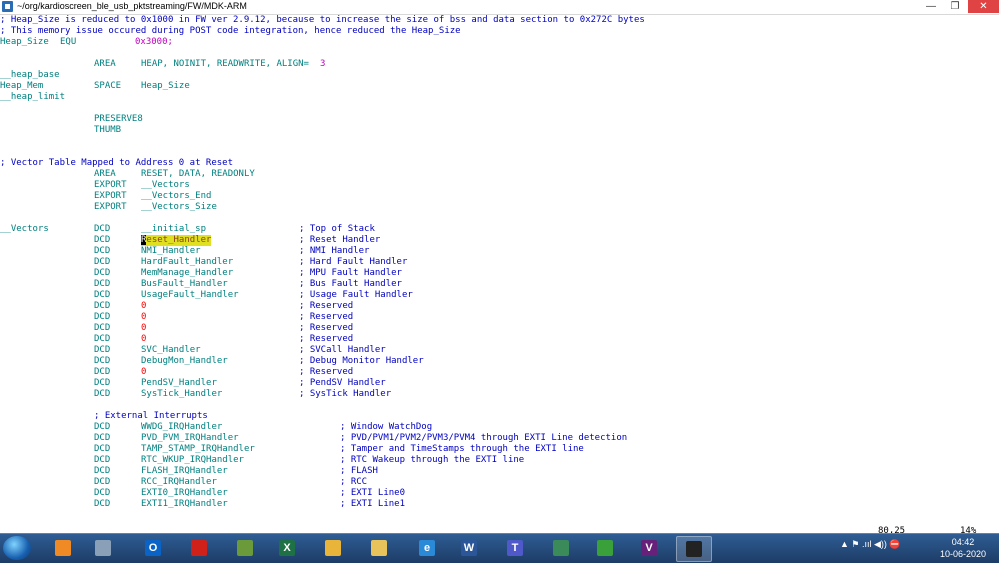 The height and width of the screenshot is (563, 999). I want to click on chrome-icon, so click(333, 548).